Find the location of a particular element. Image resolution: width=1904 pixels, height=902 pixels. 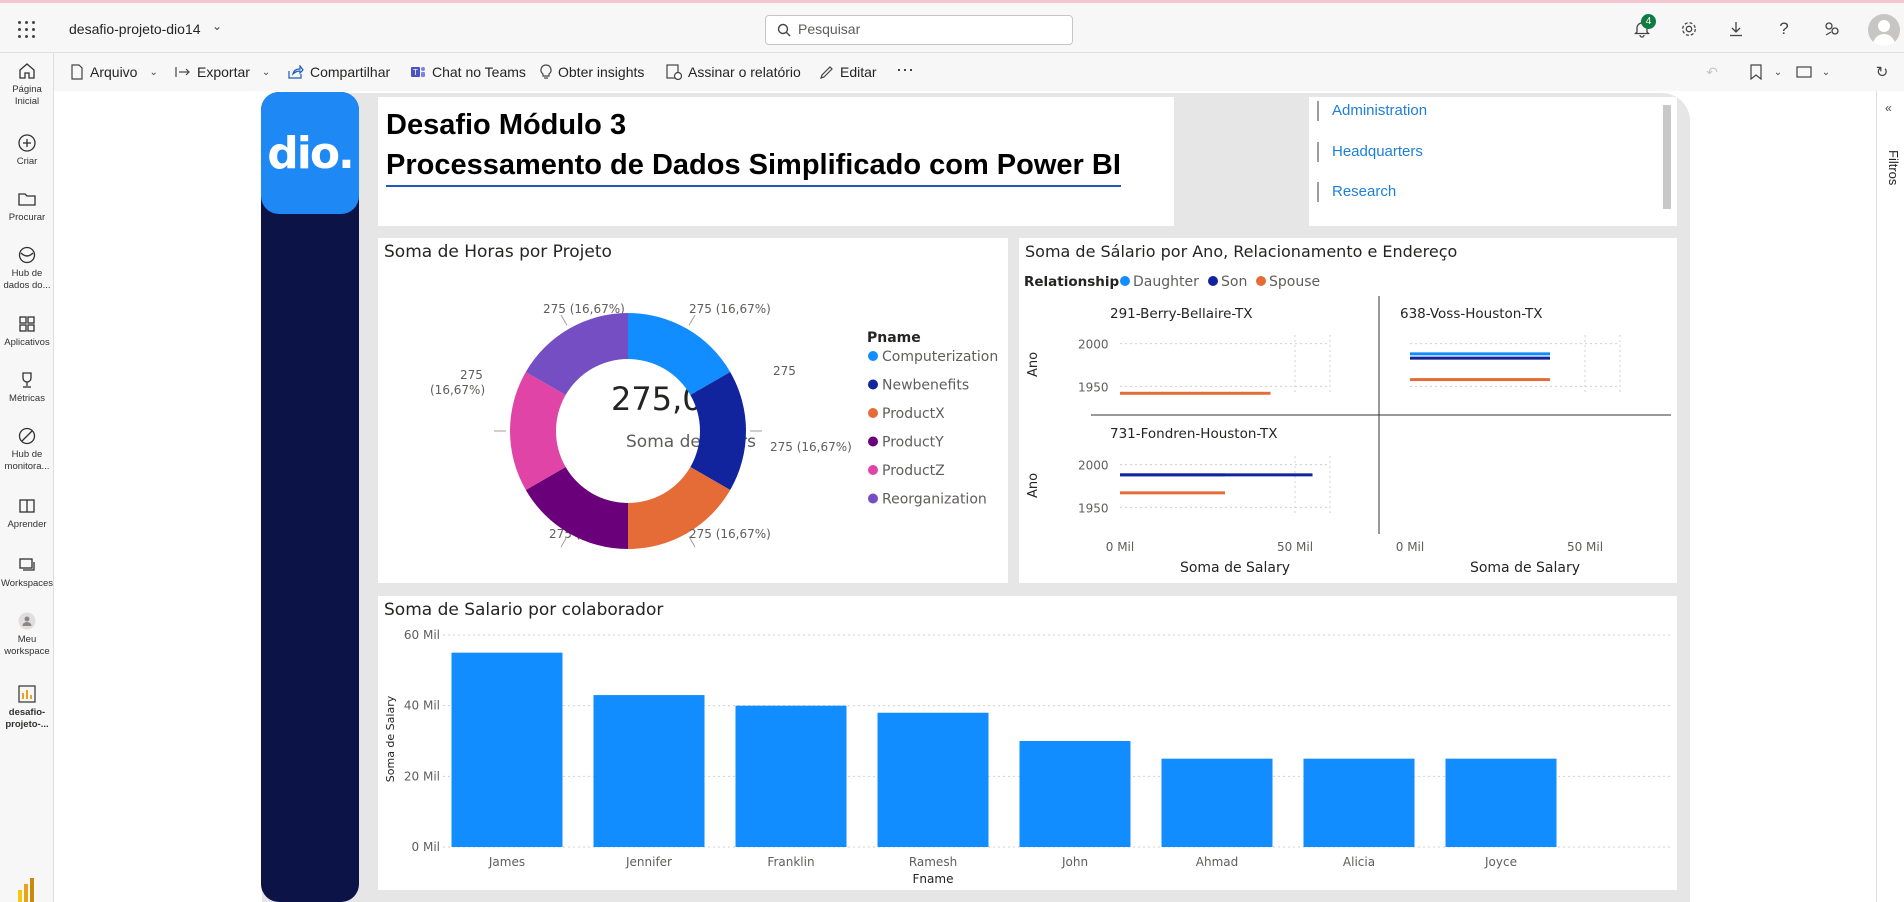

x-tick-label: James is located at coordinates (506, 862).